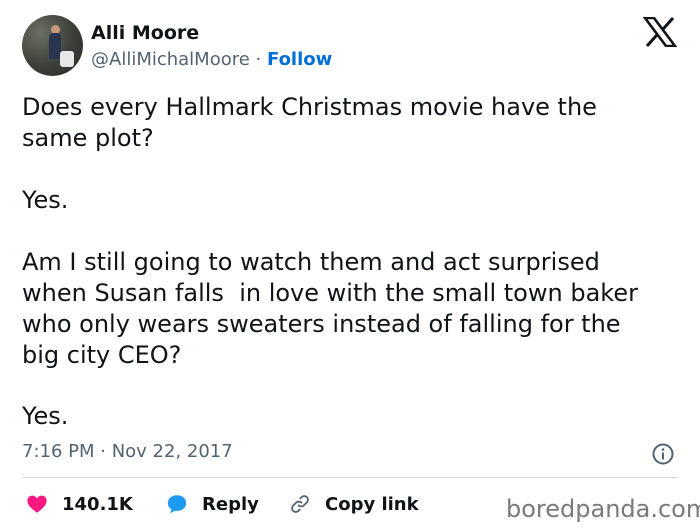 This screenshot has height=532, width=700. Describe the element at coordinates (52, 45) in the screenshot. I see `avatar` at that location.